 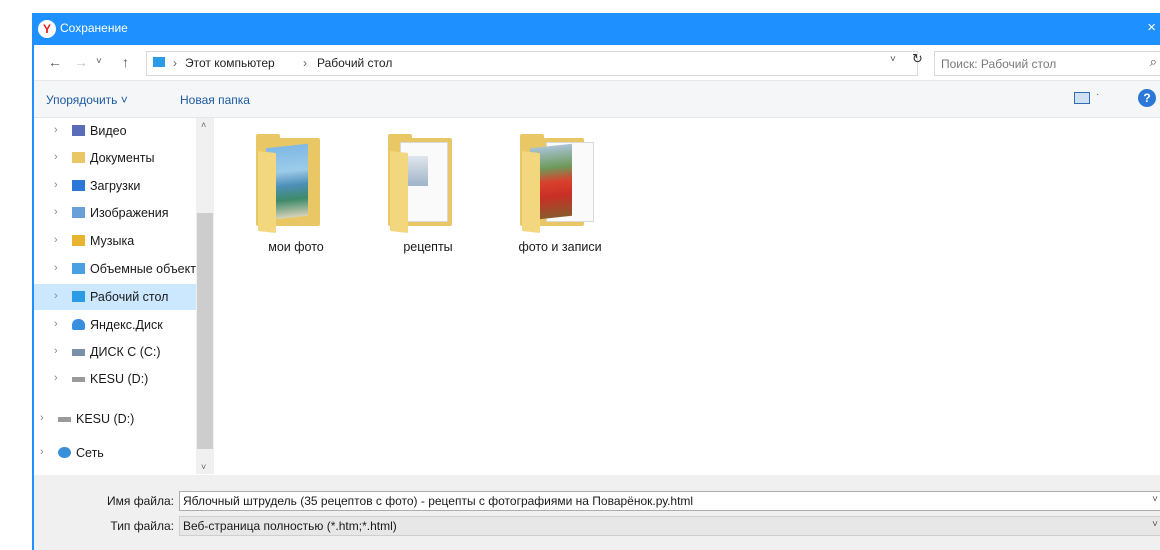 I want to click on sidebar-item-pictures: › Изображения, so click(x=115, y=213).